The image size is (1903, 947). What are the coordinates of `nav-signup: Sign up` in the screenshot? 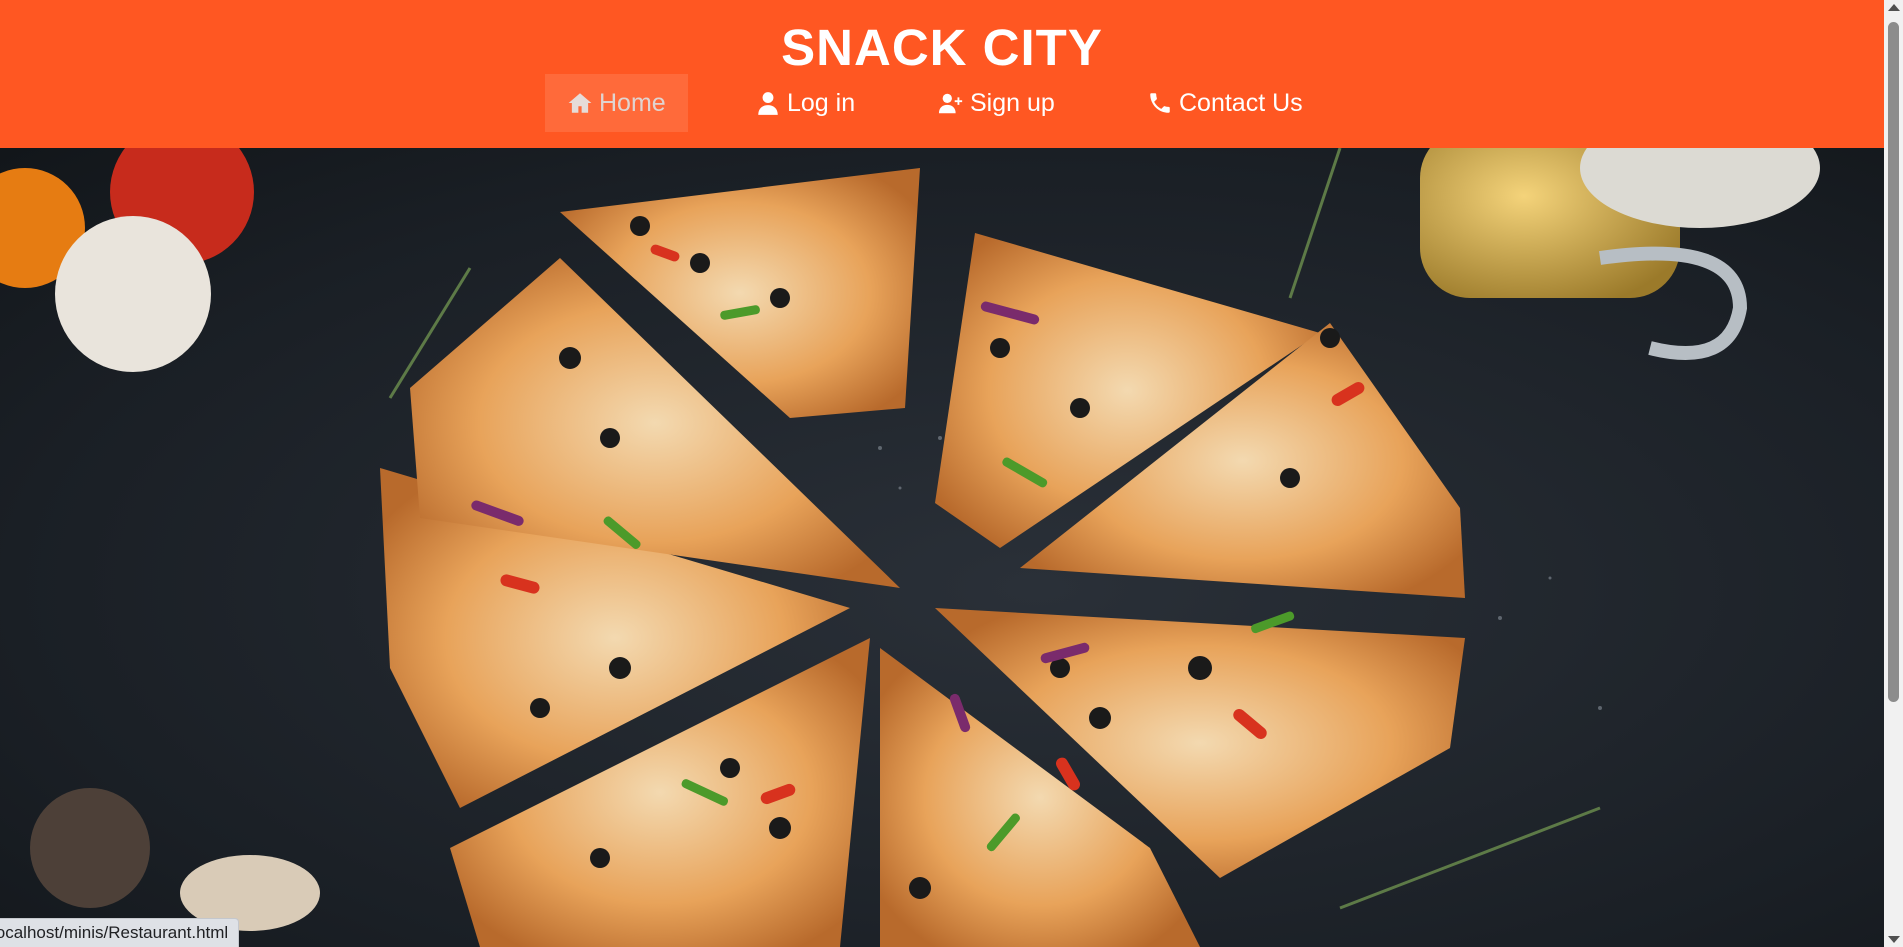 It's located at (996, 103).